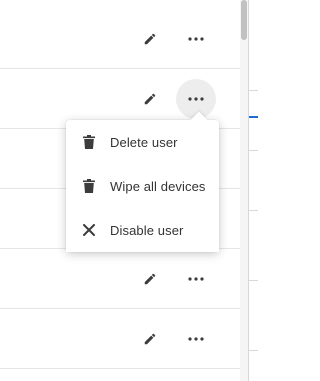 The image size is (320, 381). I want to click on scrollbar-thumb, so click(244, 20).